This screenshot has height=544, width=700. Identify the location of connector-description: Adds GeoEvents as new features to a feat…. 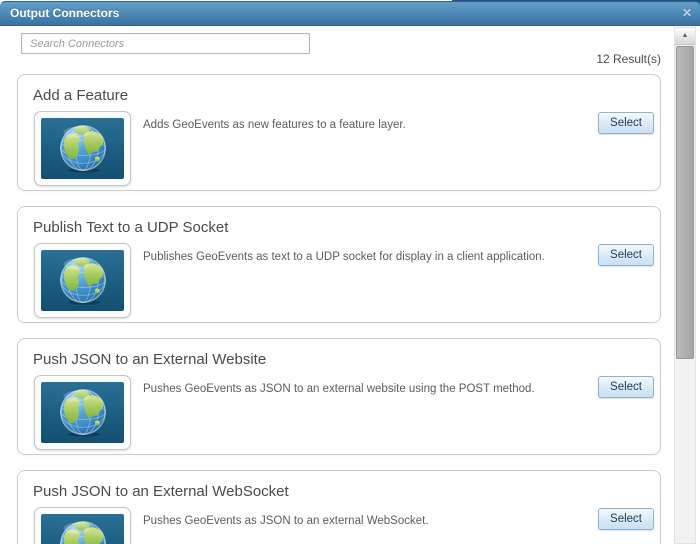
(274, 125).